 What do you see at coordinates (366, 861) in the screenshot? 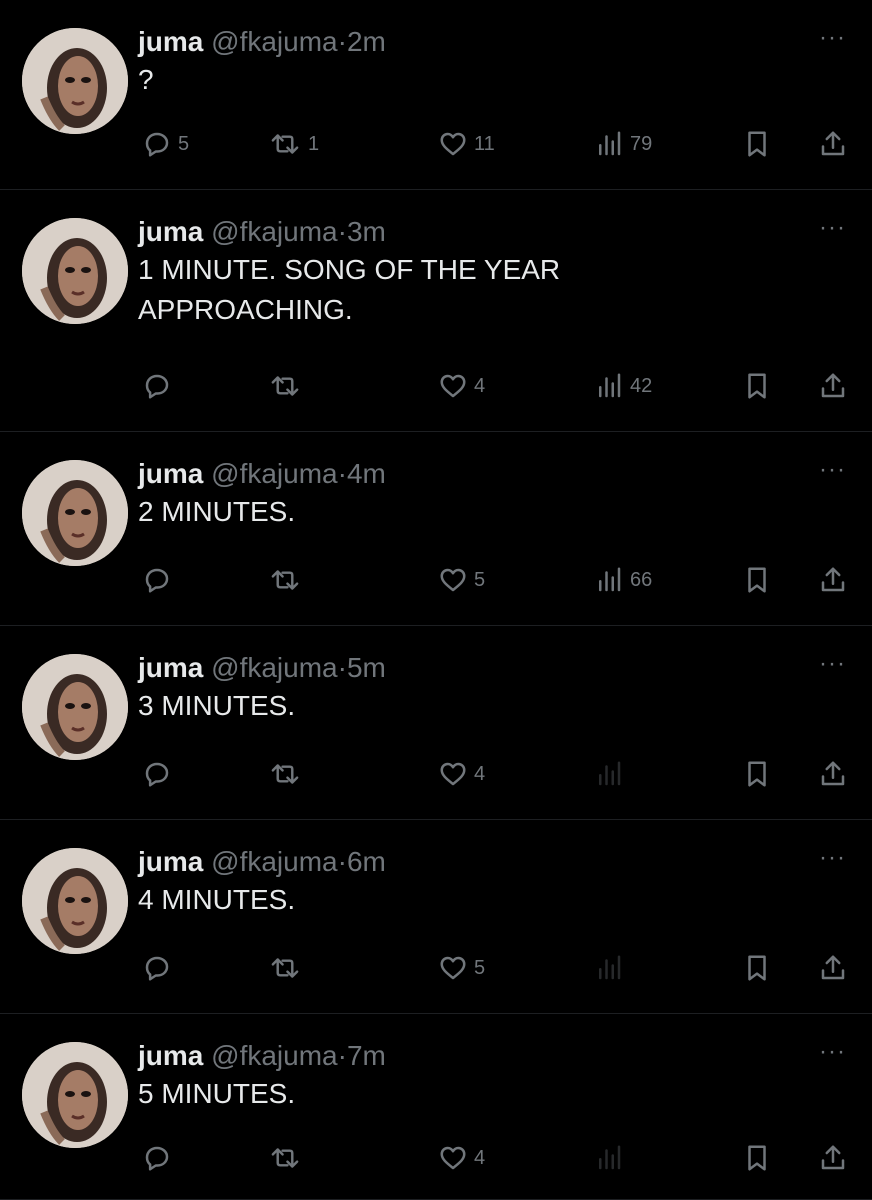
I see `tweet-time: 6m` at bounding box center [366, 861].